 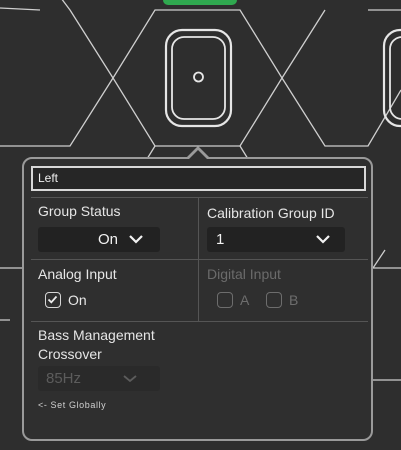 I want to click on popover-arrow-inner, so click(x=198, y=154).